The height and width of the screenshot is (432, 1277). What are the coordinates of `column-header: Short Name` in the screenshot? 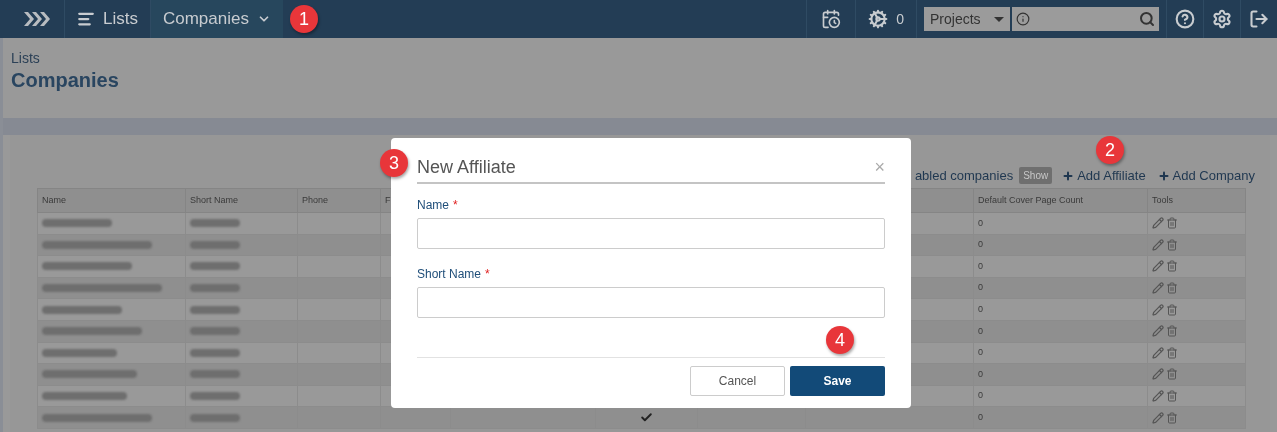 It's located at (241, 200).